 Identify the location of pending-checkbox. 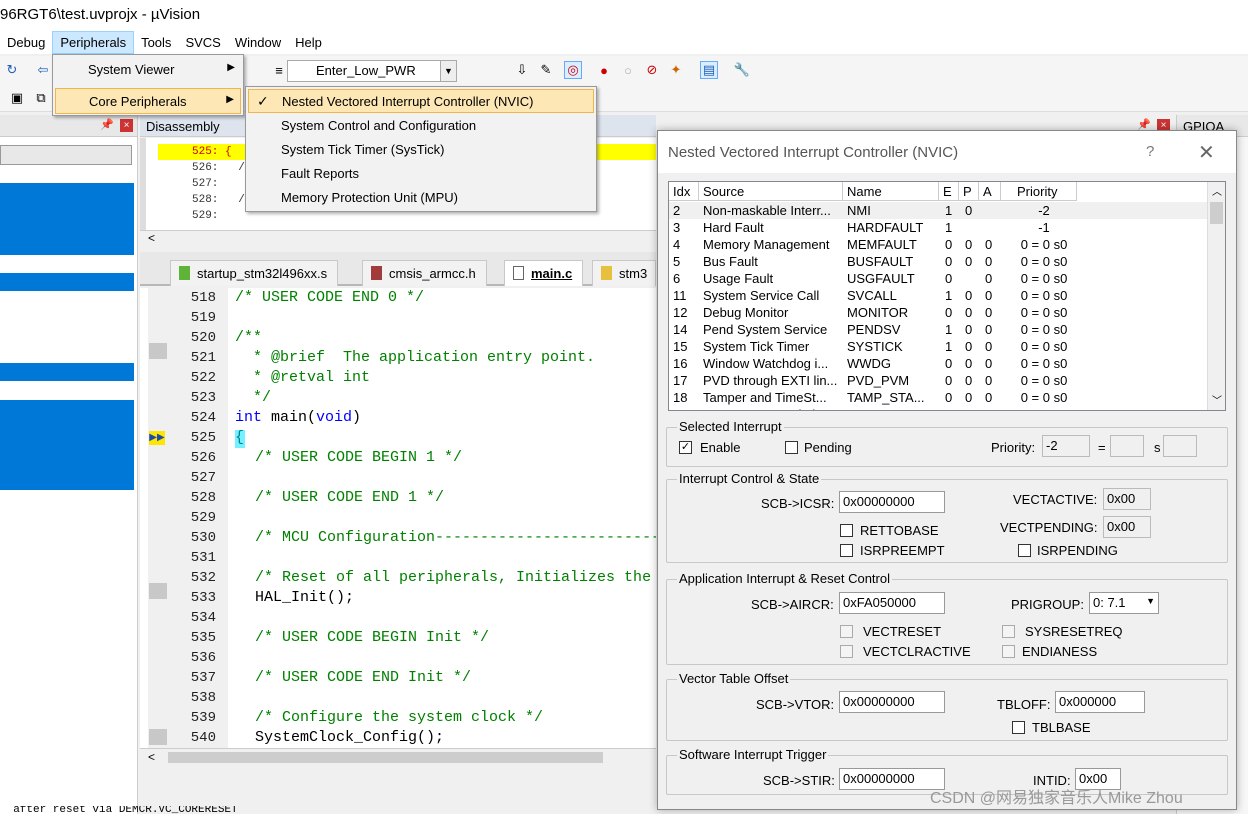
(791, 447).